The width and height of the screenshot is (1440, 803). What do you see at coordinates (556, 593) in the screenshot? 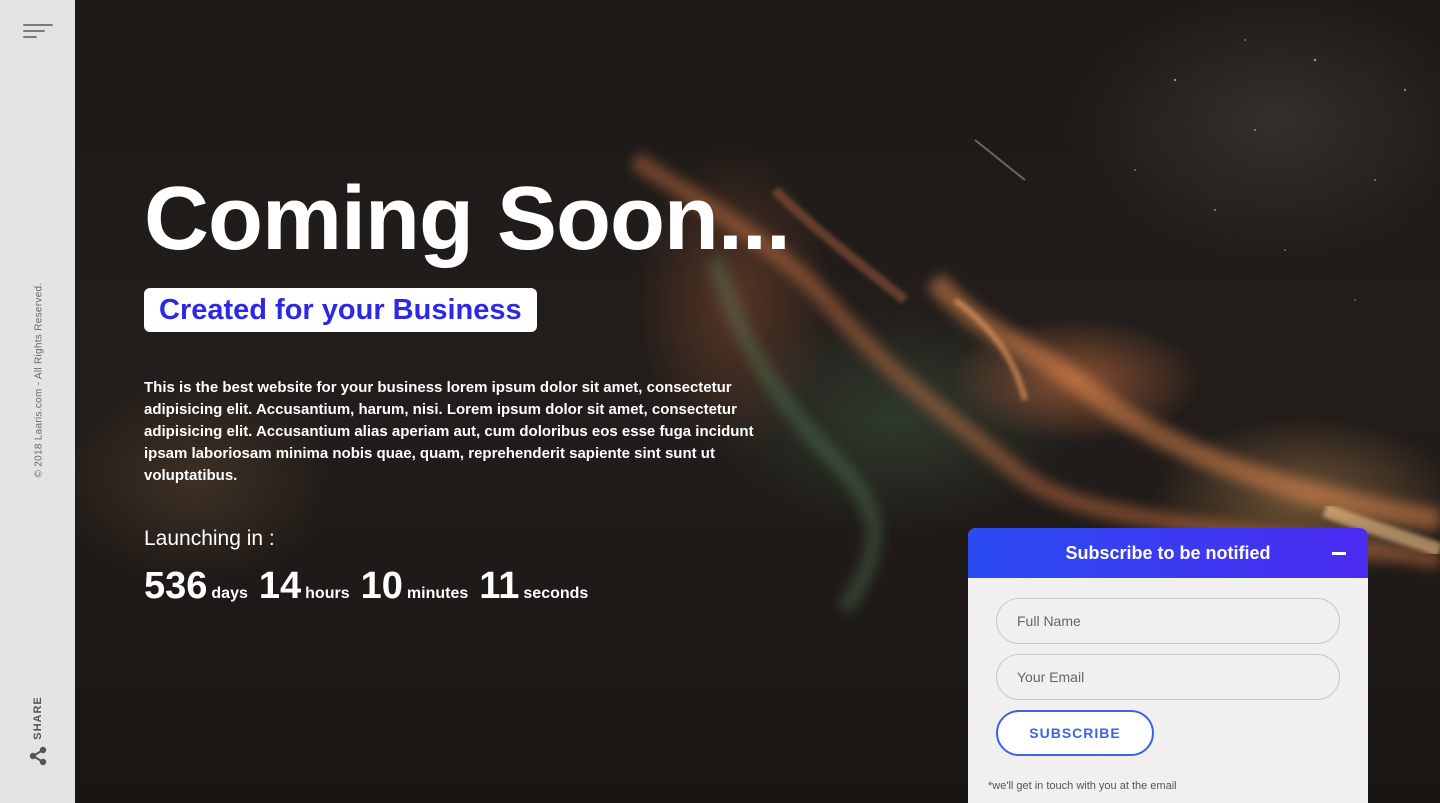
I see `seconds-label: seconds` at bounding box center [556, 593].